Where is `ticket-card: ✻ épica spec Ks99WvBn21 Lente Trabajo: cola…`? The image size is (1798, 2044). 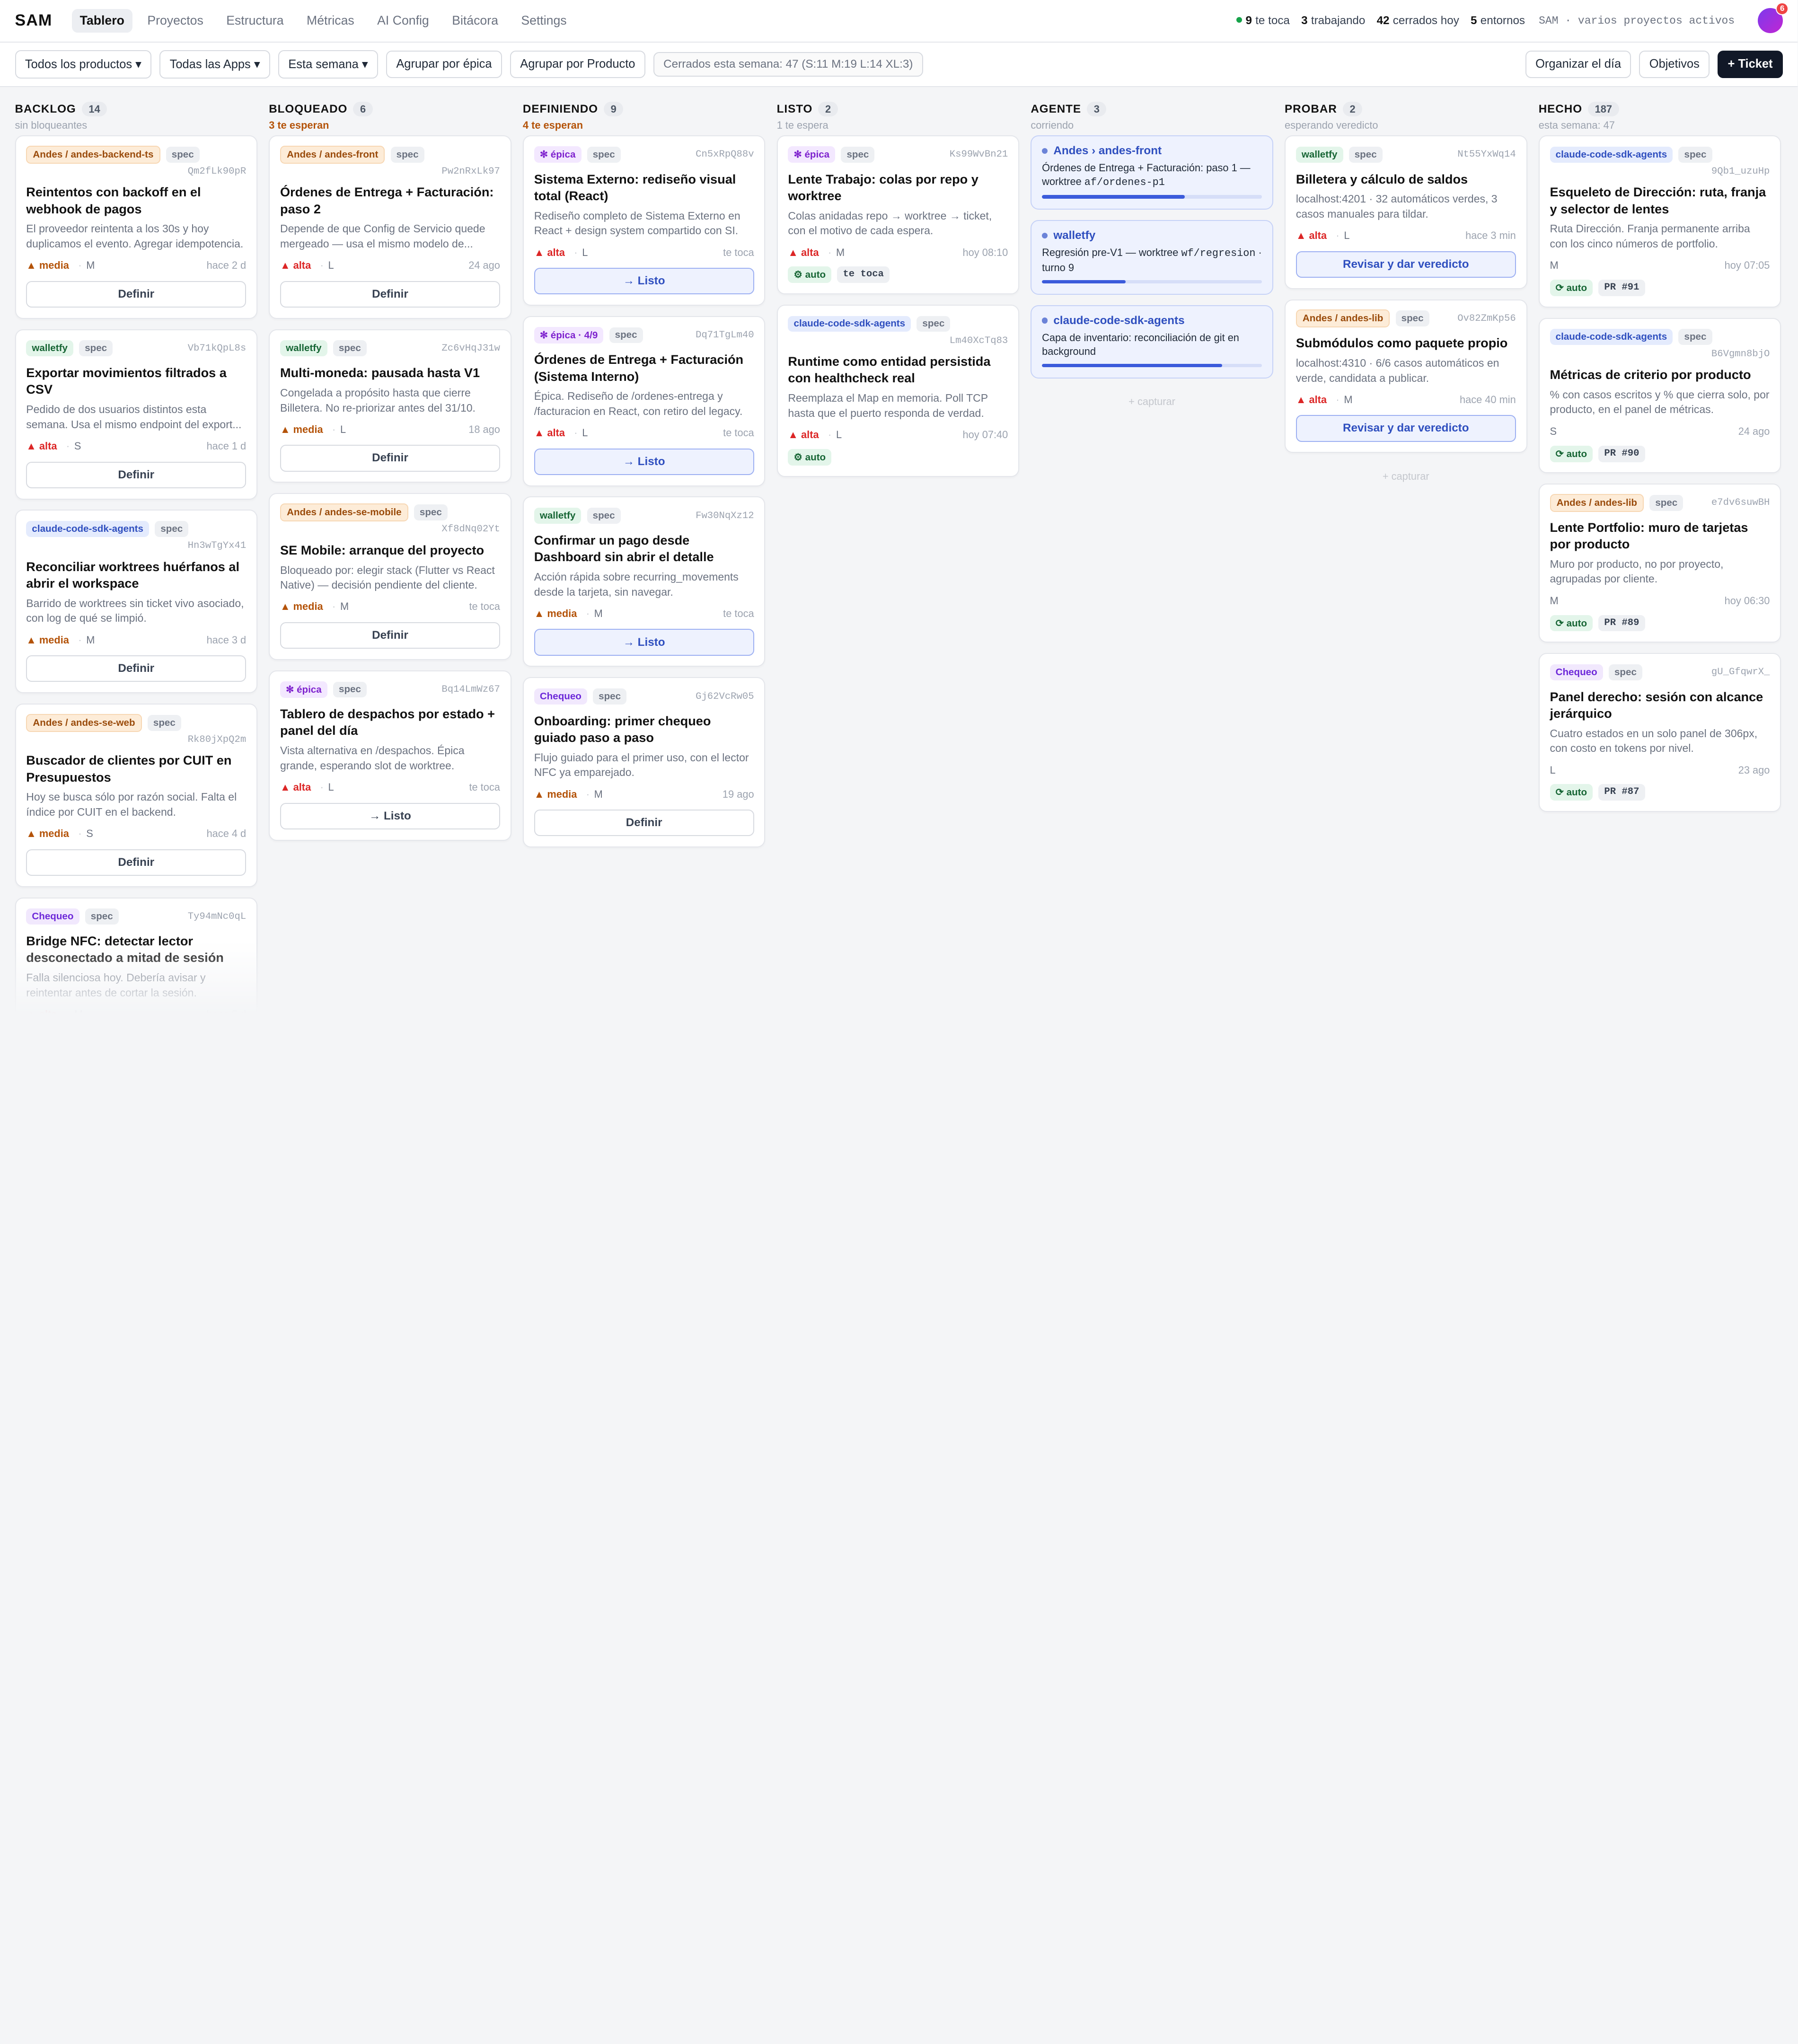
ticket-card: ✻ épica spec Ks99WvBn21 Lente Trabajo: cola… is located at coordinates (898, 214).